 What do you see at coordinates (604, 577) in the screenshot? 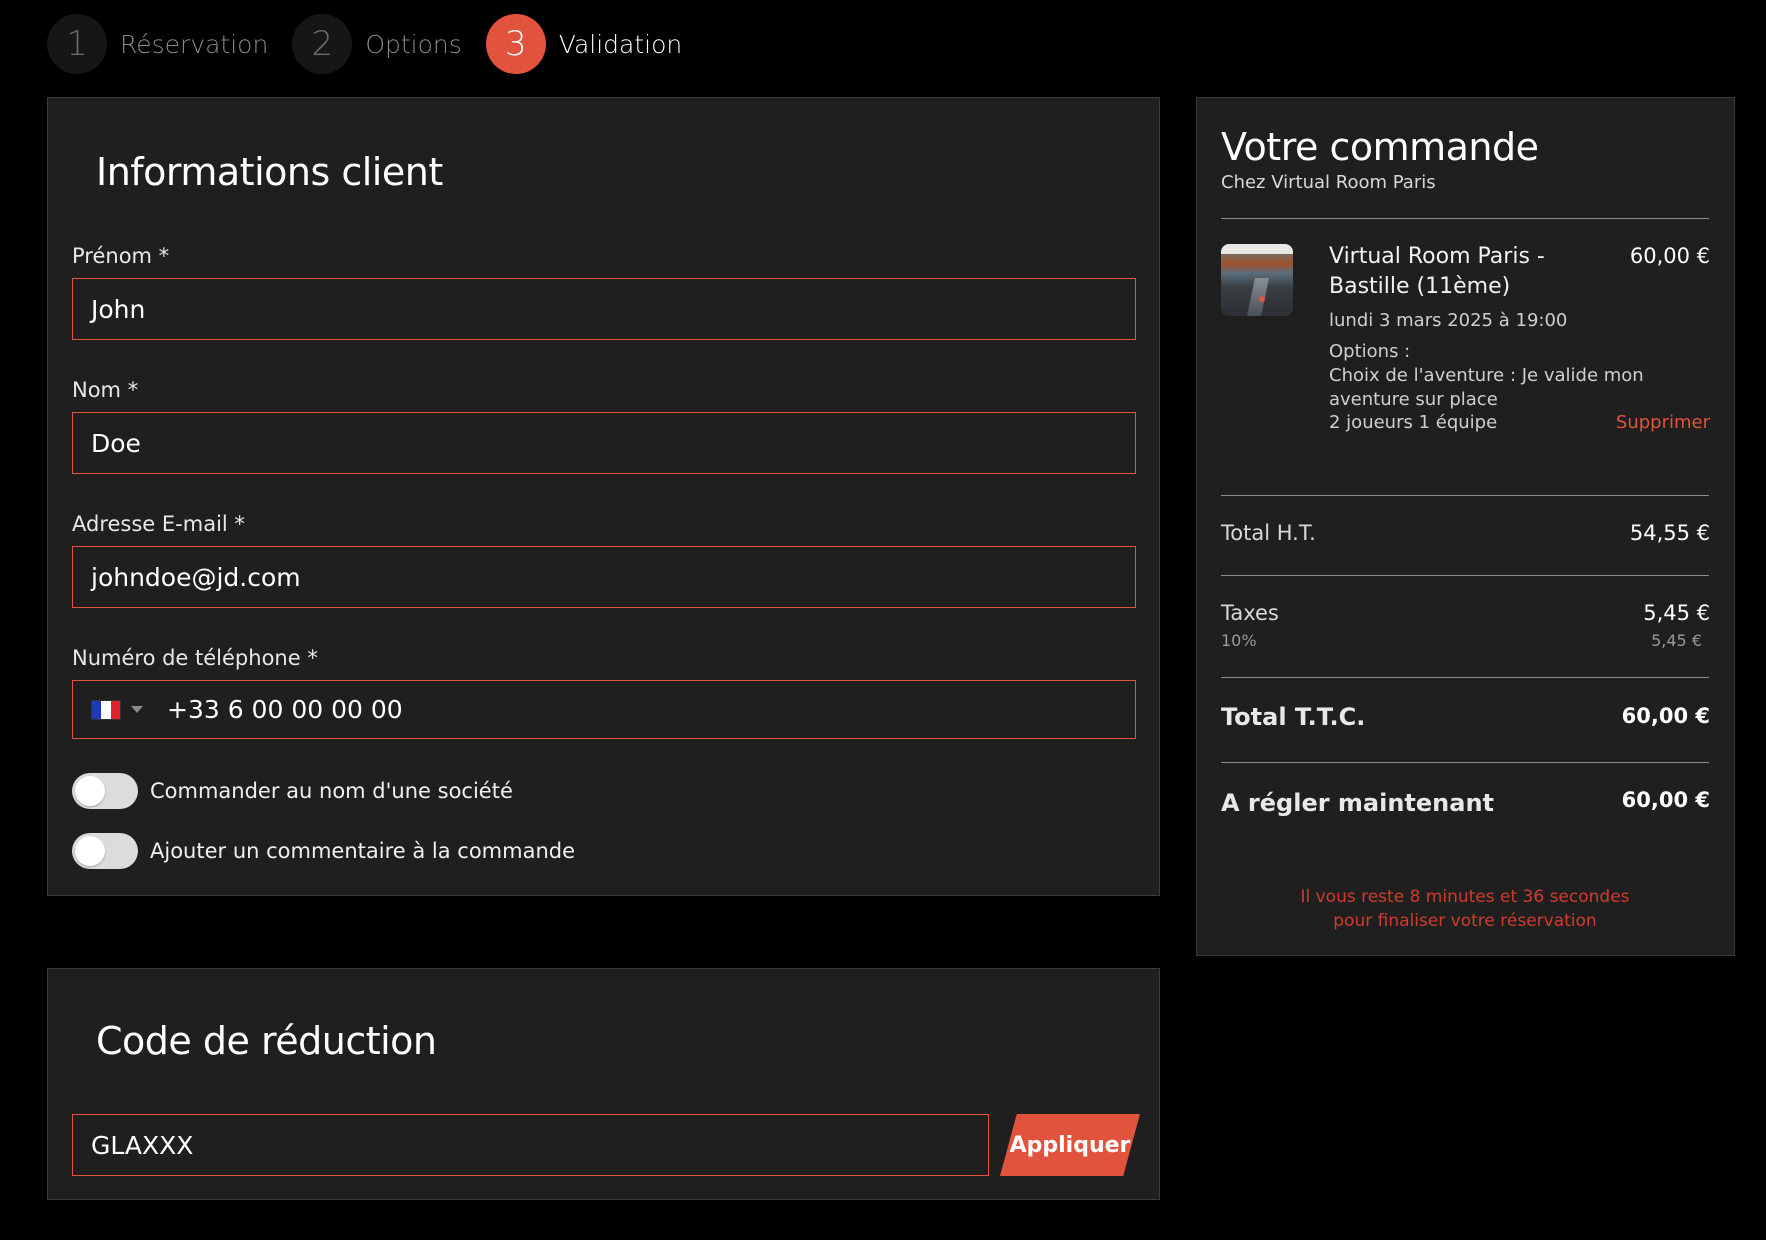
I see `email-field: johndoe@jd.com` at bounding box center [604, 577].